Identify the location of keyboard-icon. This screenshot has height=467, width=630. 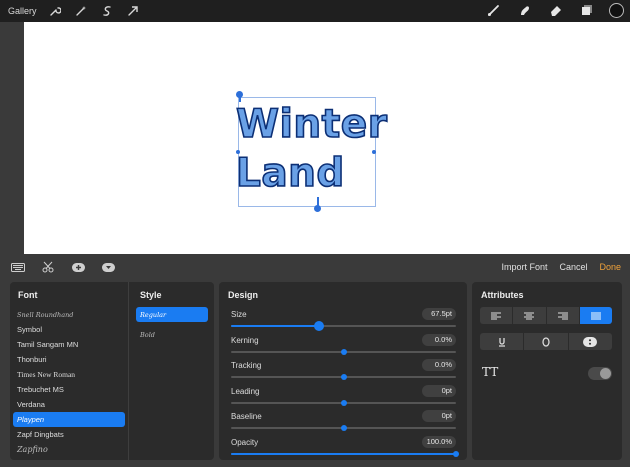
(18, 267).